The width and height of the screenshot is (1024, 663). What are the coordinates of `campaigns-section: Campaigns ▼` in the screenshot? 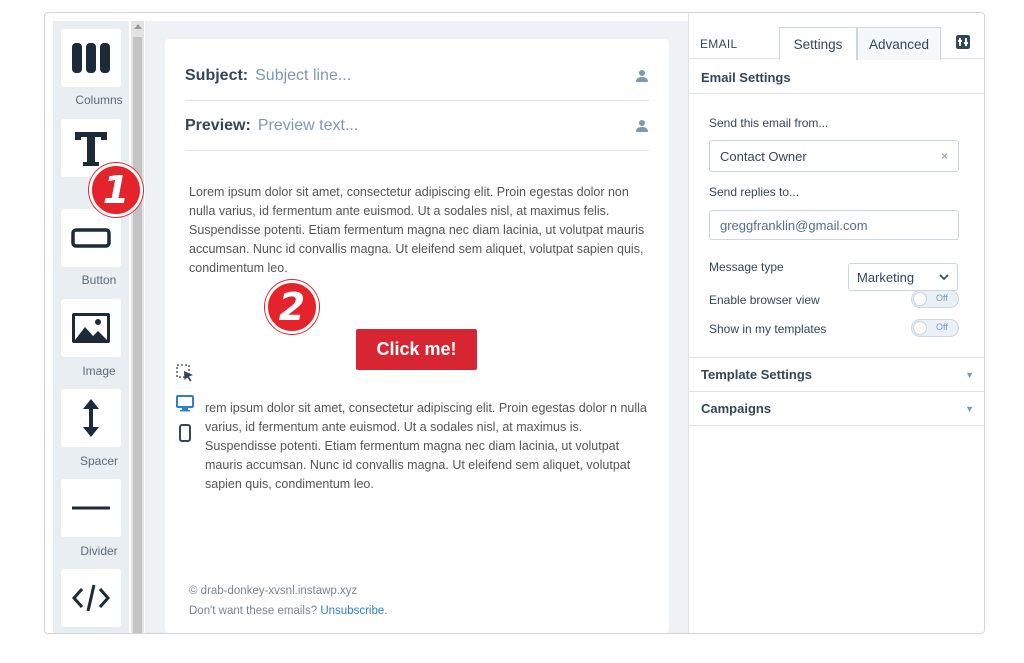 It's located at (836, 408).